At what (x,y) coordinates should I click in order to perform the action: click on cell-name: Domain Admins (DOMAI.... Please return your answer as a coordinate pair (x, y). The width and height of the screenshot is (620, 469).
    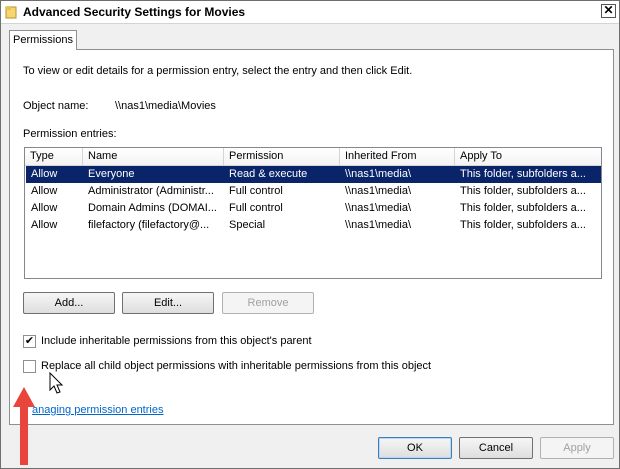
    Looking at the image, I should click on (152, 208).